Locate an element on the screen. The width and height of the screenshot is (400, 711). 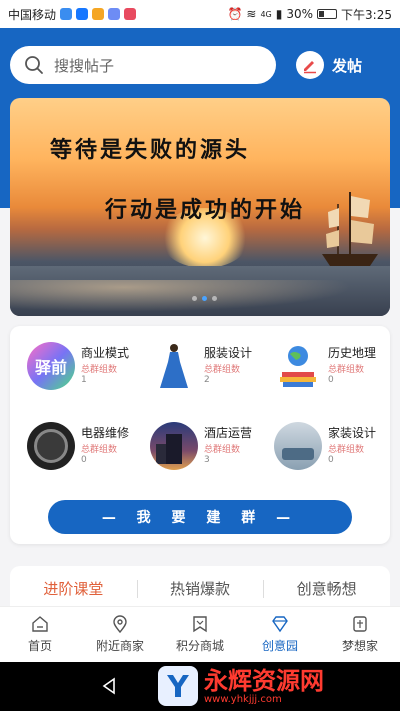
category-image: 驿前 is located at coordinates (51, 366).